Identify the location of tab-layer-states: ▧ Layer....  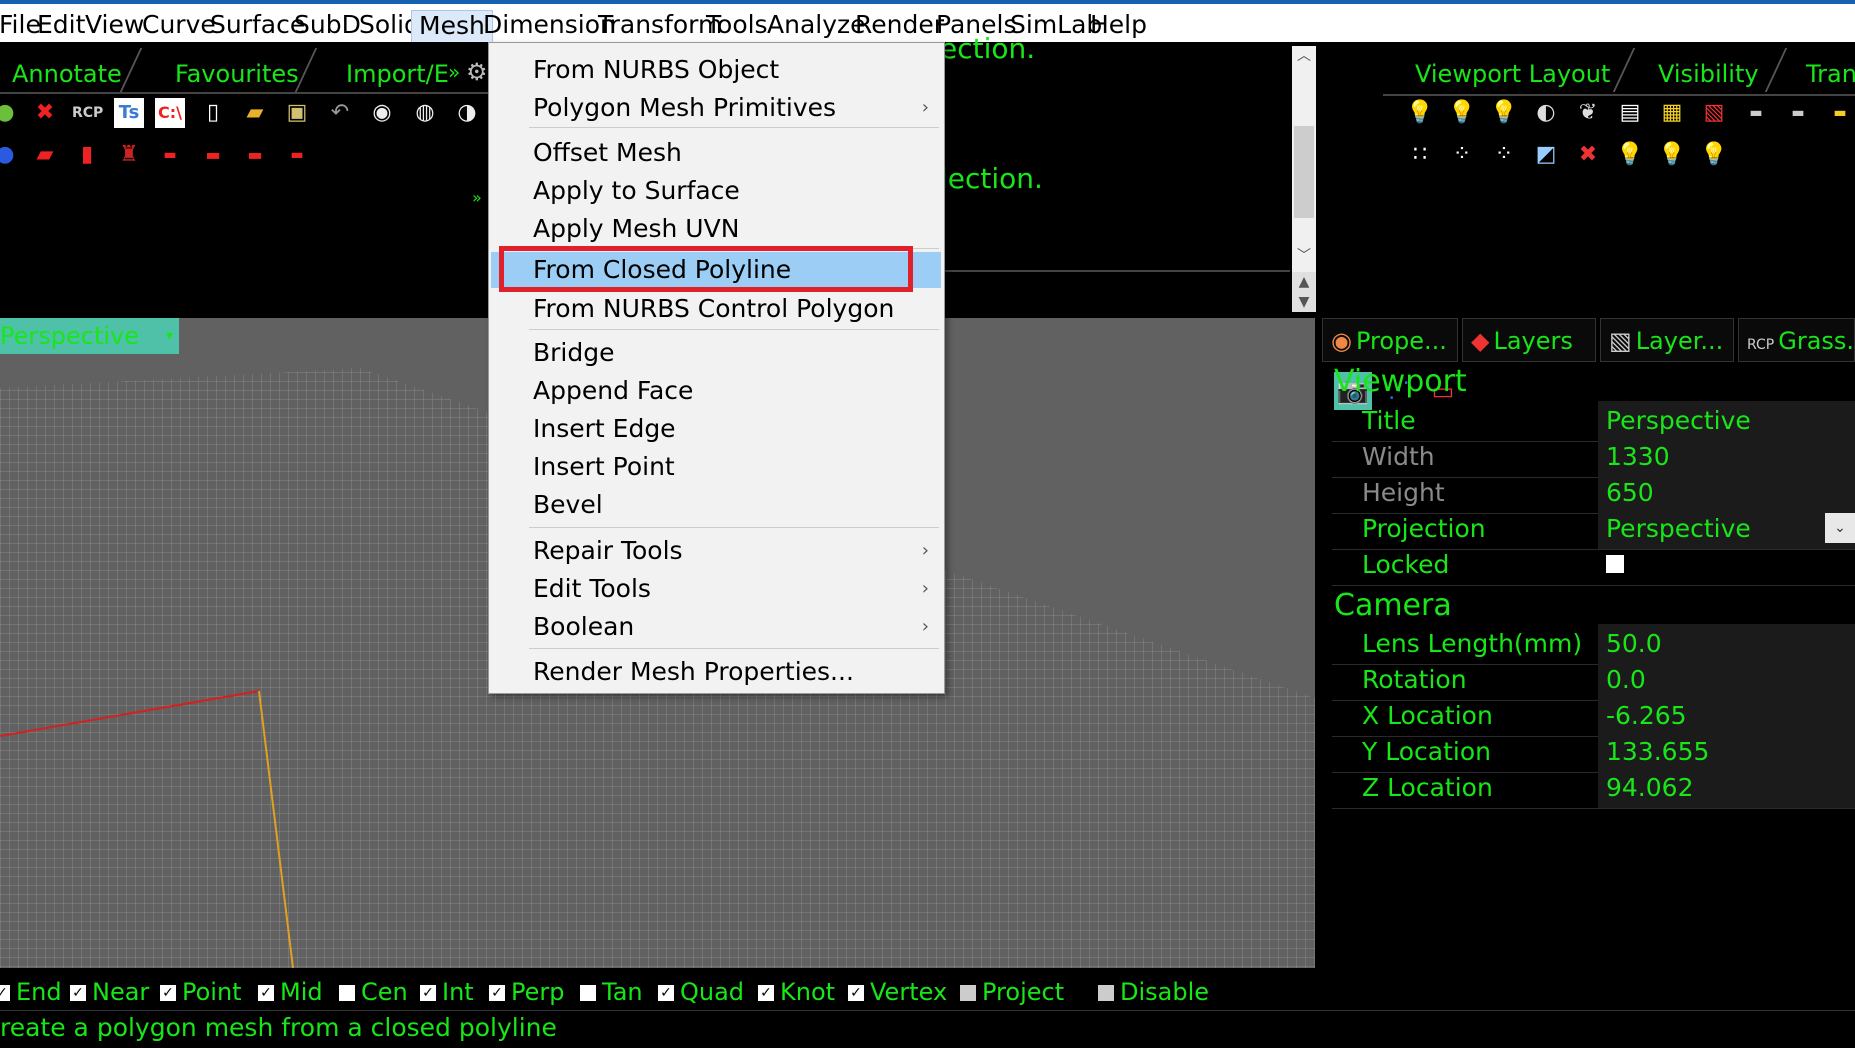
(1667, 340).